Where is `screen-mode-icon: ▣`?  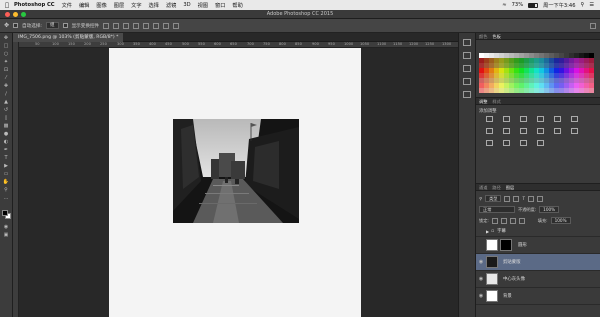 screen-mode-icon: ▣ is located at coordinates (6, 235).